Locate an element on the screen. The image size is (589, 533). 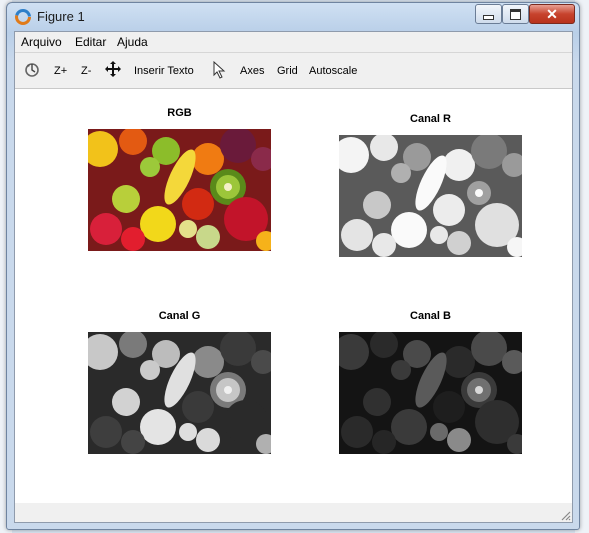
maximize-icon is located at coordinates (515, 14).